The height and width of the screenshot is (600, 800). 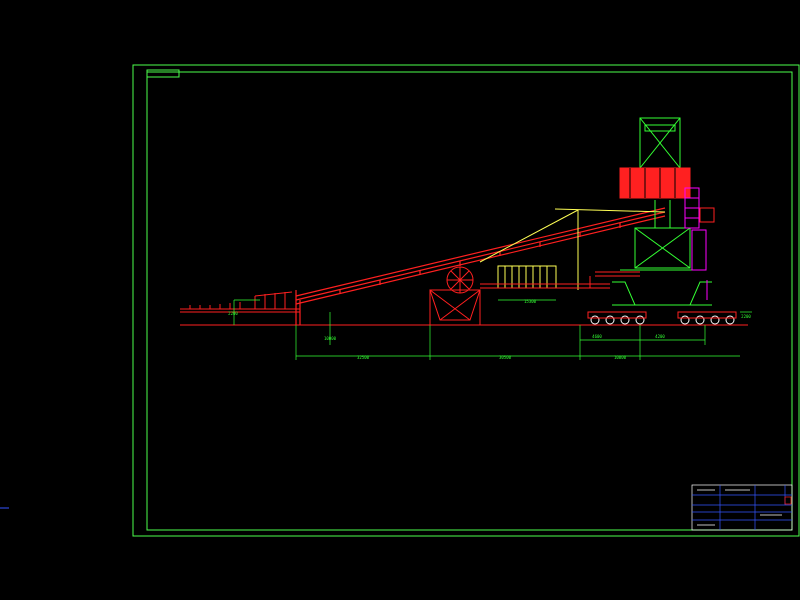 What do you see at coordinates (620, 357) in the screenshot?
I see `dim-label-6: 10000` at bounding box center [620, 357].